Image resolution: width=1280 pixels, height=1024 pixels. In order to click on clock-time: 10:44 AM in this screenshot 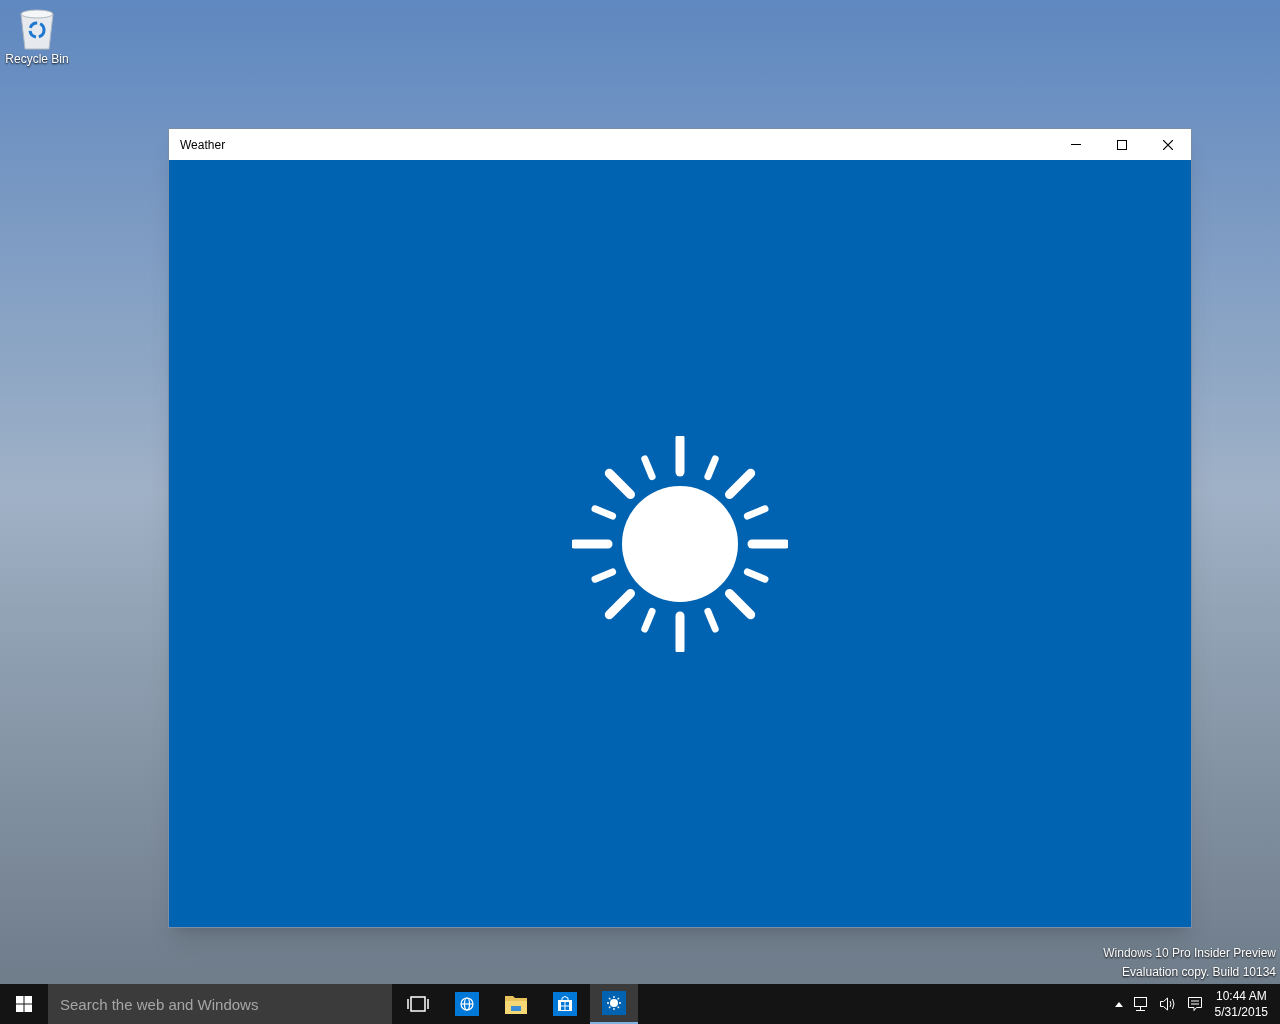, I will do `click(1241, 996)`.